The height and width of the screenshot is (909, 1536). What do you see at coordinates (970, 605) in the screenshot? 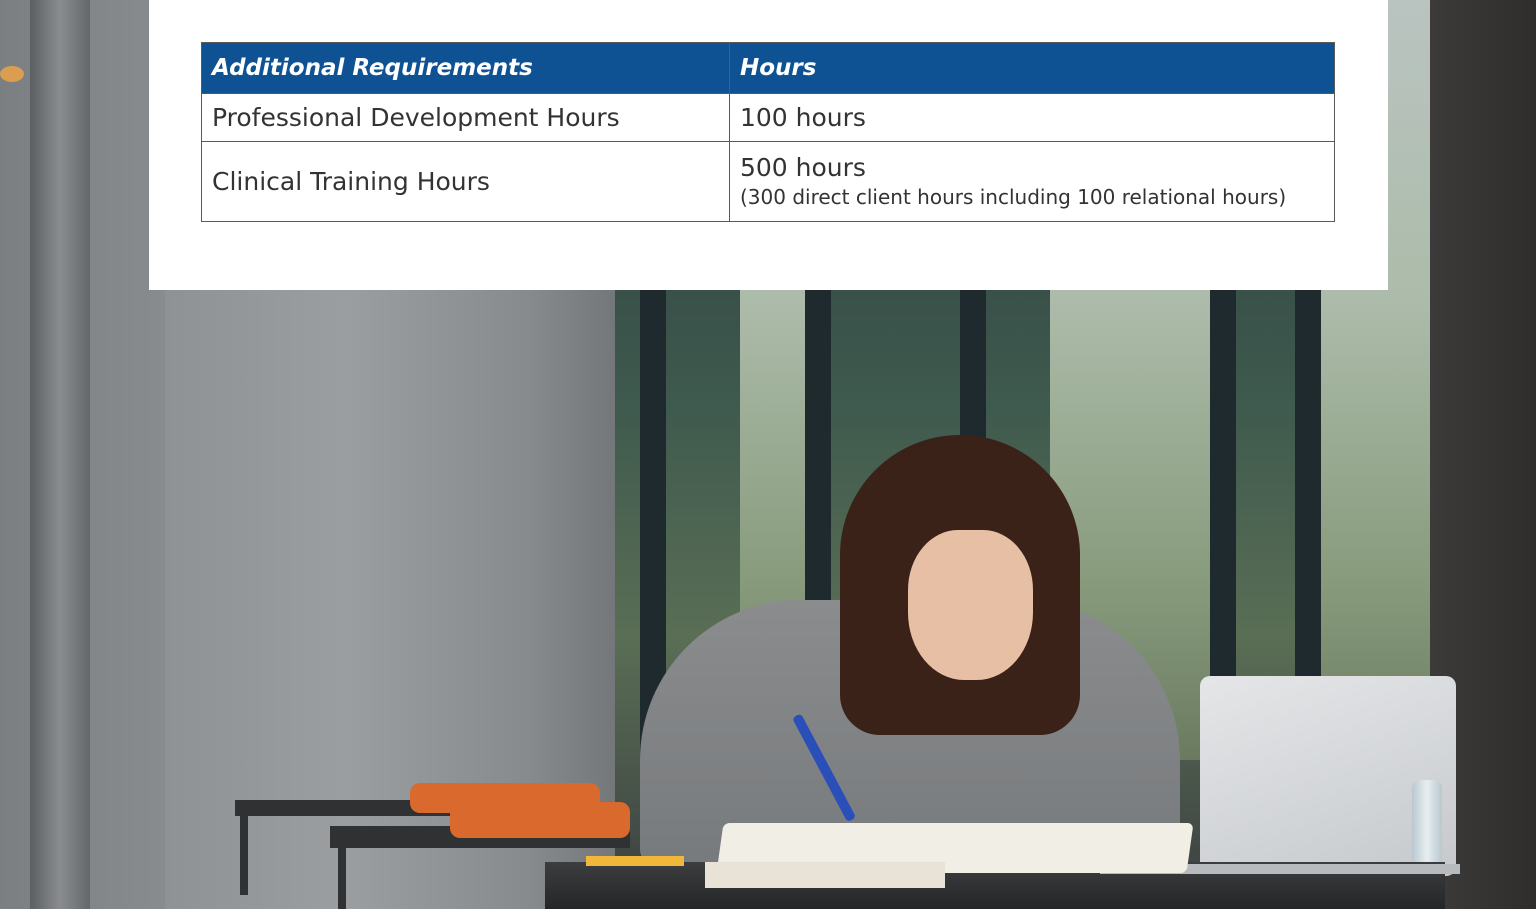
I see `student-face` at bounding box center [970, 605].